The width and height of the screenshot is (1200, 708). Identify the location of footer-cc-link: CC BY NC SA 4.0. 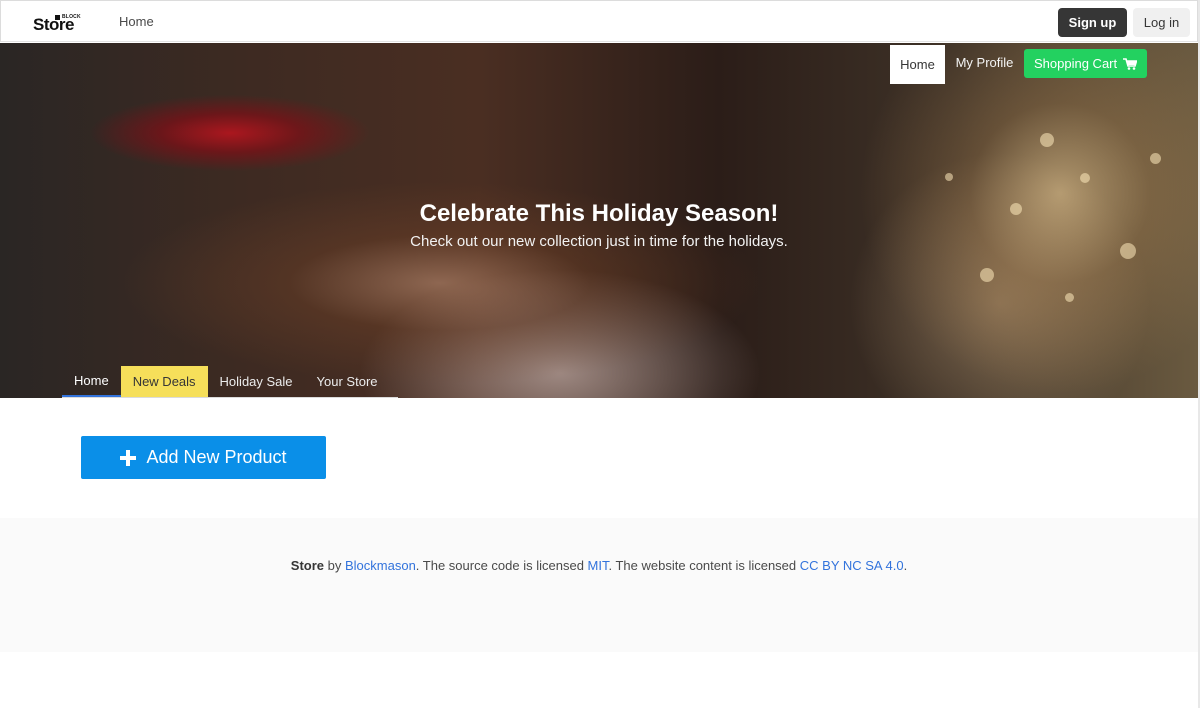
(852, 565).